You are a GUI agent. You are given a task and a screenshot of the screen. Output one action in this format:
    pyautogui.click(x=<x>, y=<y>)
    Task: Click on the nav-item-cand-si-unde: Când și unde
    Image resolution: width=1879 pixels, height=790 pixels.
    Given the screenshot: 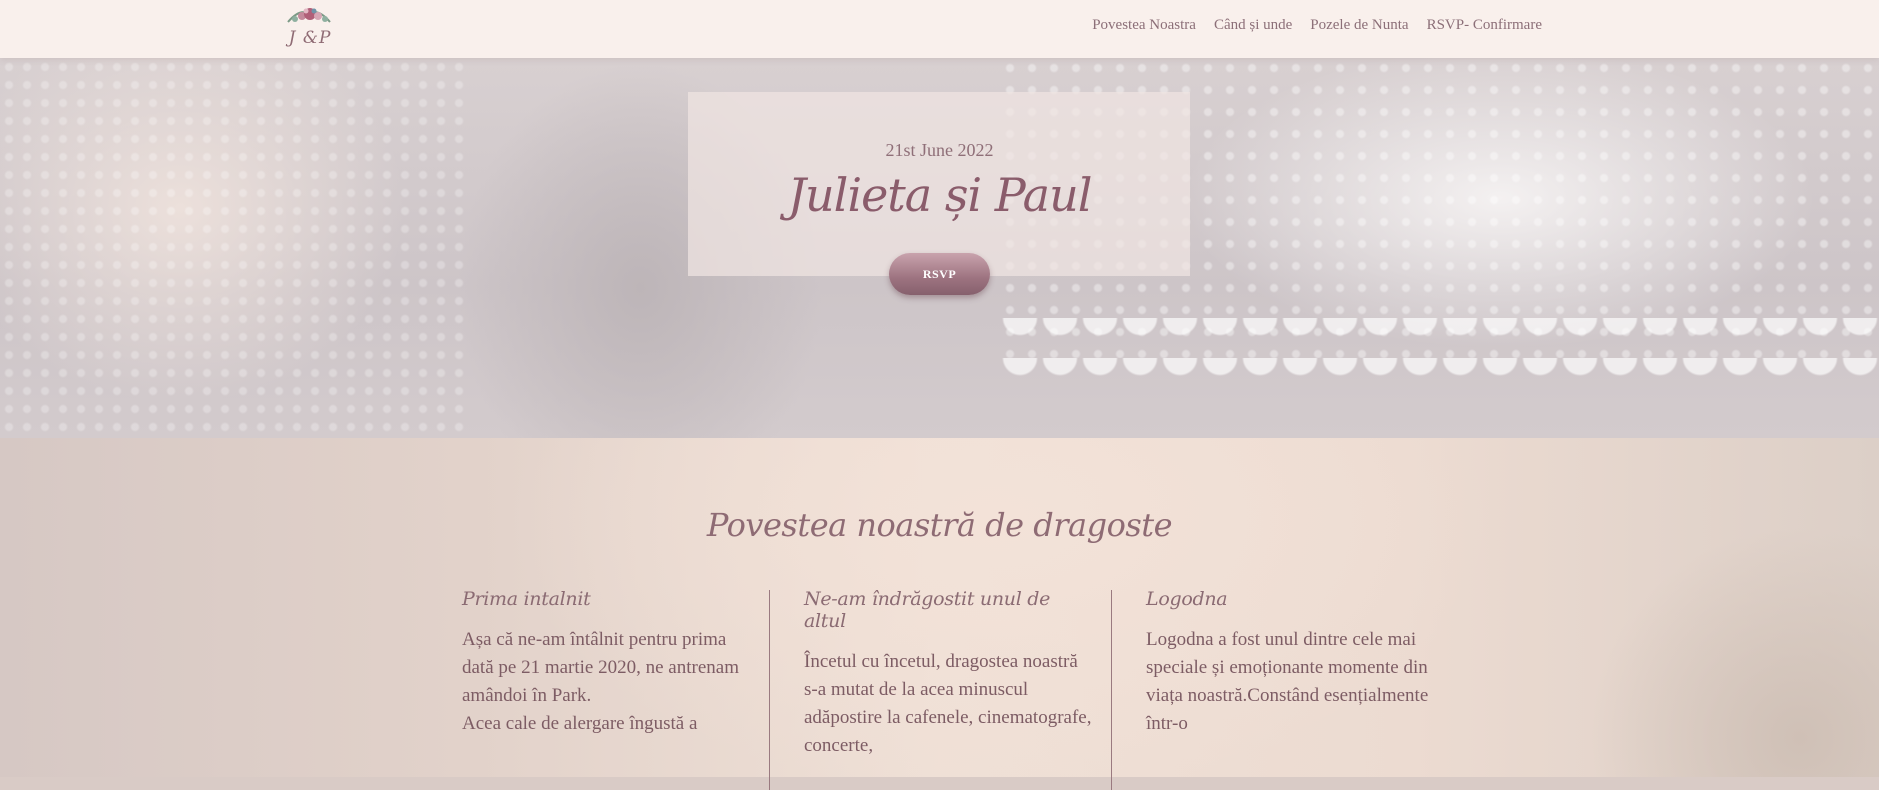 What is the action you would take?
    pyautogui.click(x=1253, y=25)
    